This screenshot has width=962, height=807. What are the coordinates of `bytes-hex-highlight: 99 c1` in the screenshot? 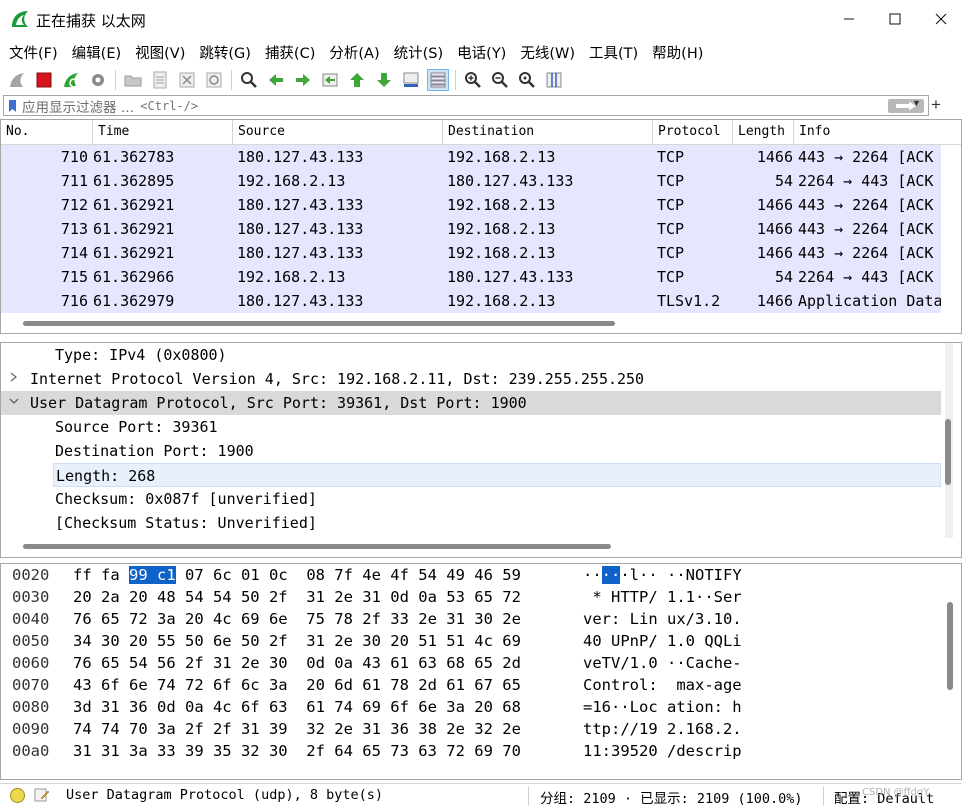 It's located at (152, 575).